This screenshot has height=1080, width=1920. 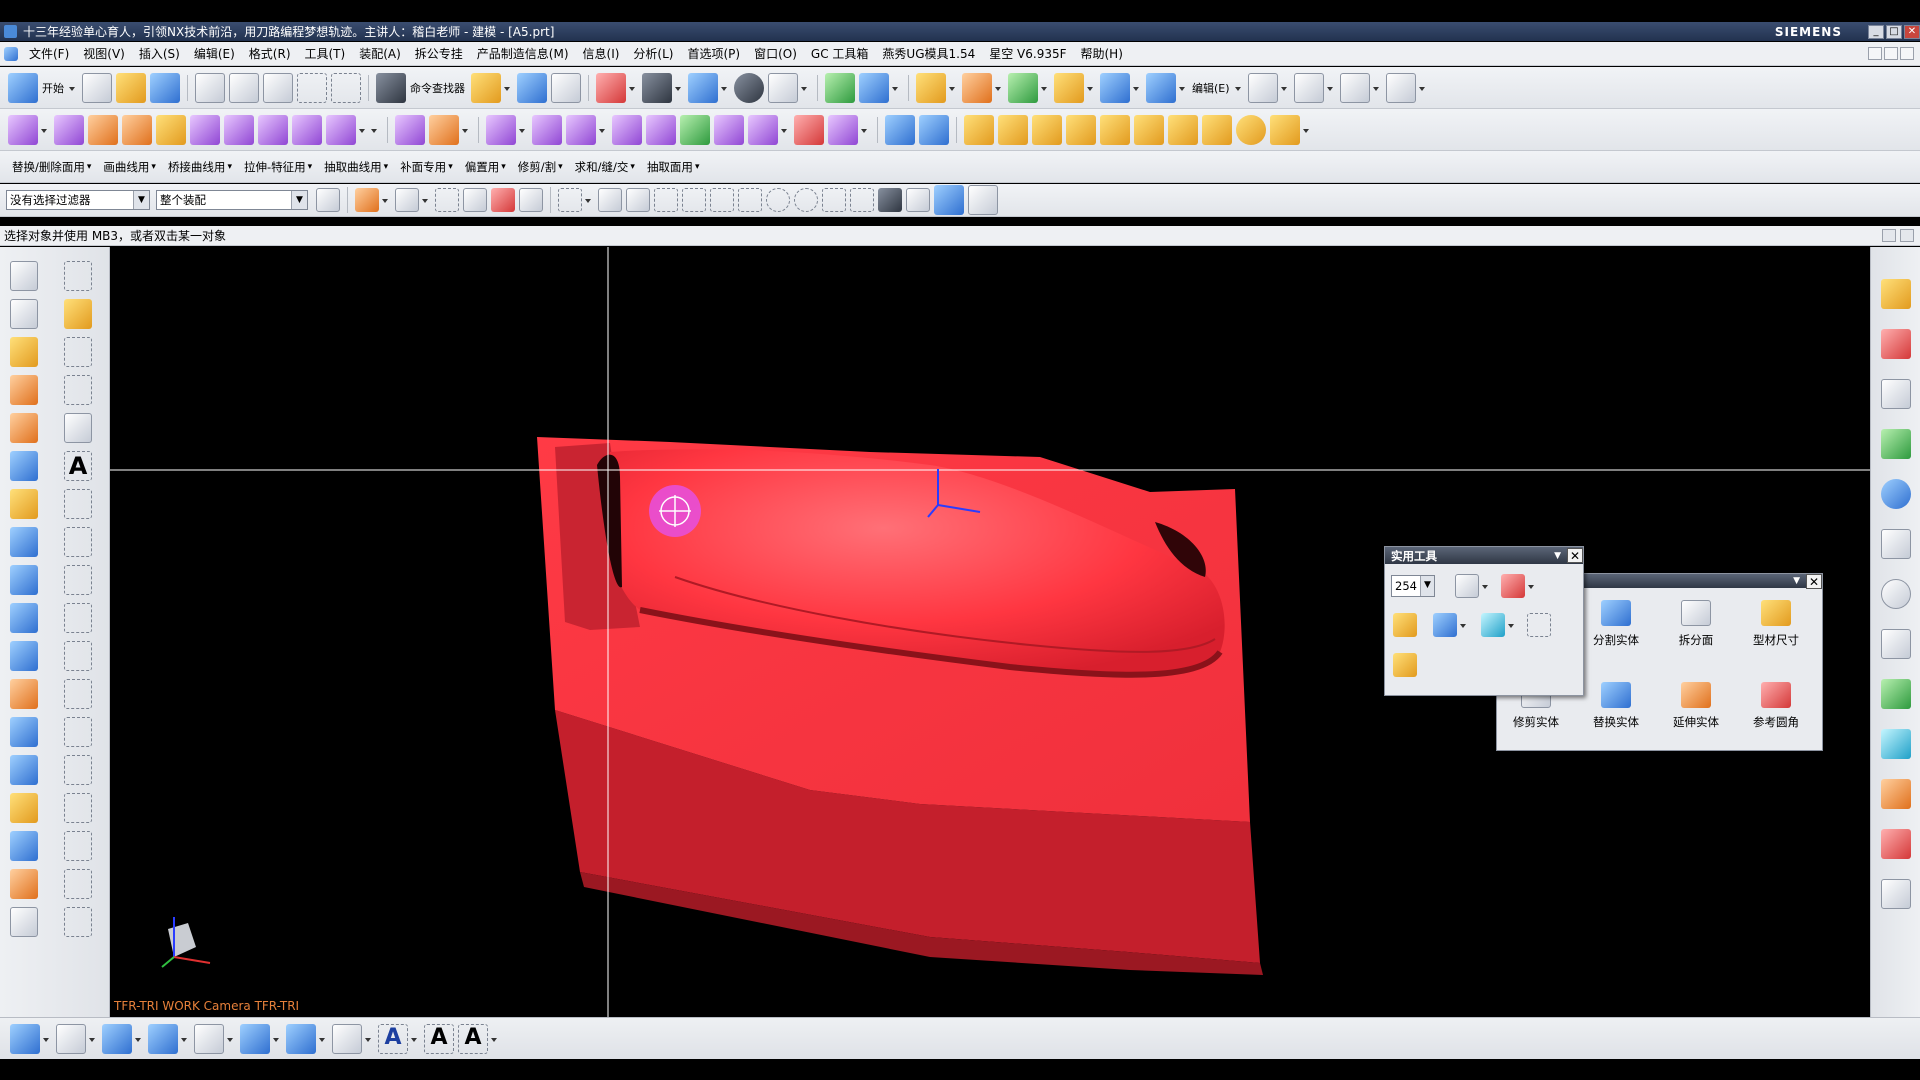 I want to click on insert-icon, so click(x=1069, y=87).